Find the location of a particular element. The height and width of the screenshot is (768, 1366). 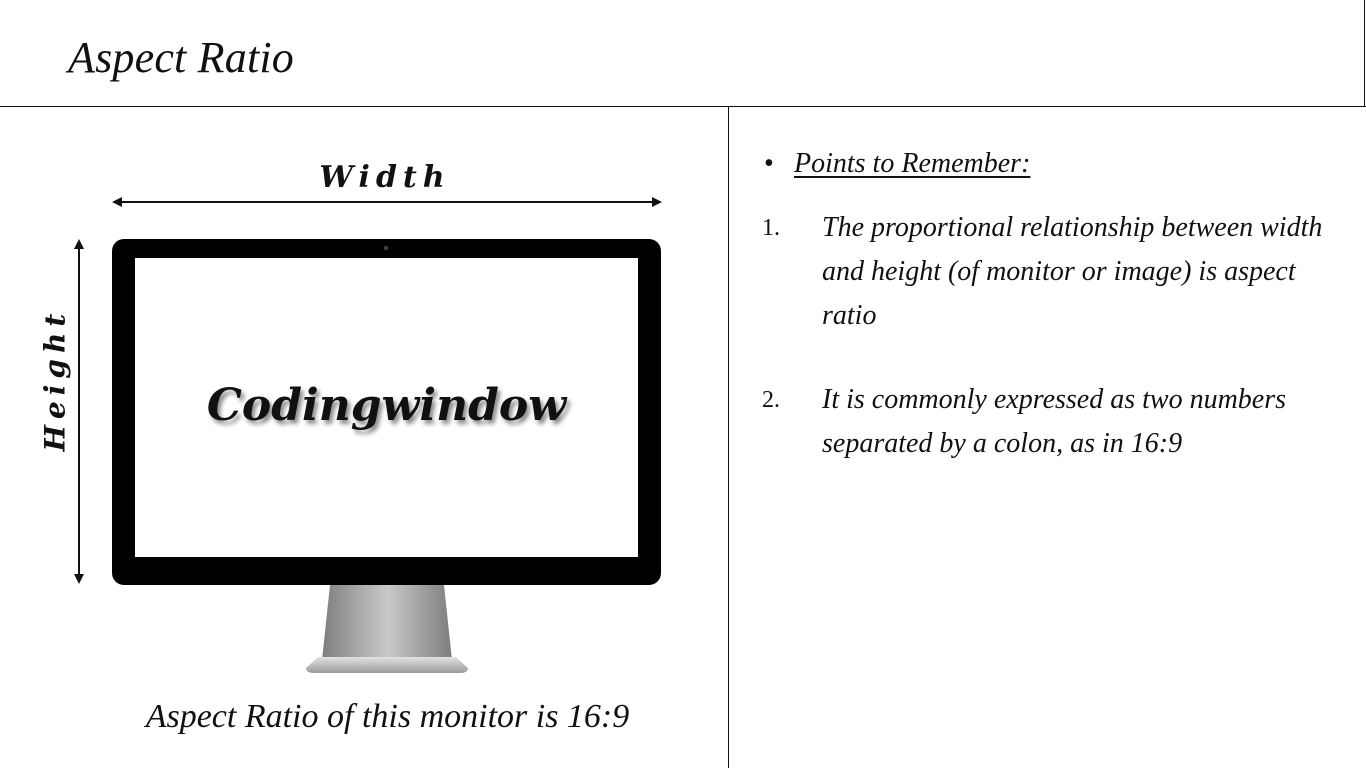

double-arrow-vertical-icon is located at coordinates (79, 411).